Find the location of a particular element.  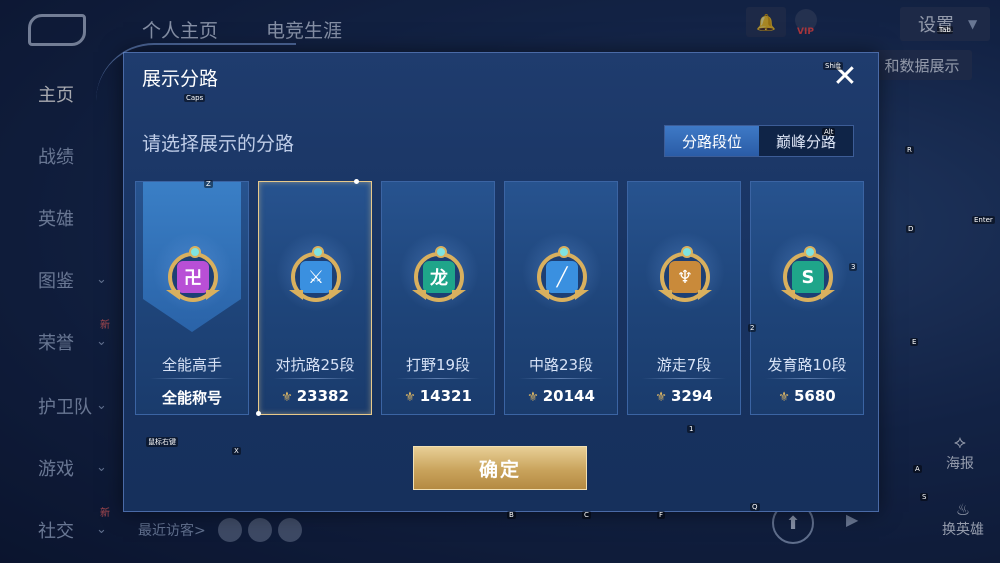

lane-power-value: 23382 is located at coordinates (322, 396).